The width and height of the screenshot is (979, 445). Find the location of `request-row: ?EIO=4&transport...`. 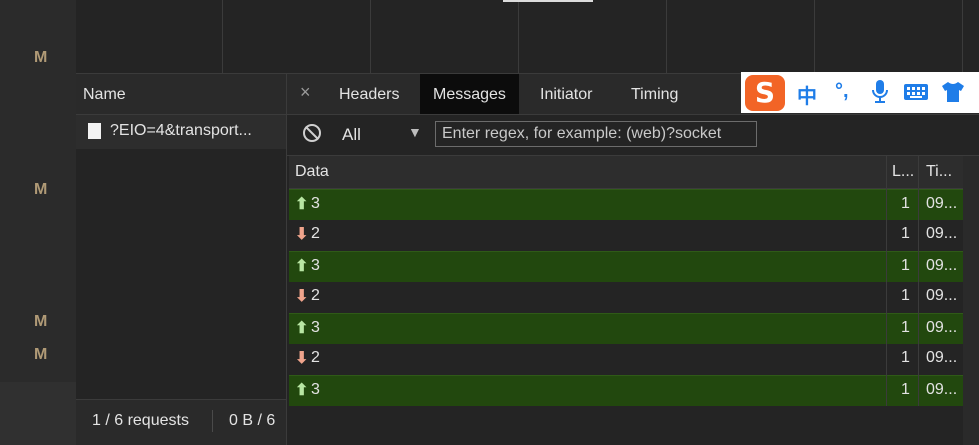

request-row: ?EIO=4&transport... is located at coordinates (181, 132).